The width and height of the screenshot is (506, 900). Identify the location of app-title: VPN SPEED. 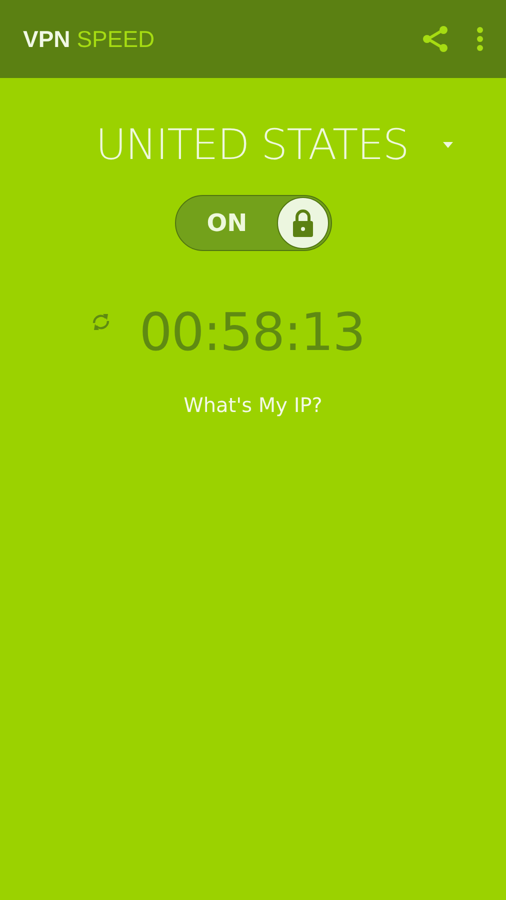
(89, 39).